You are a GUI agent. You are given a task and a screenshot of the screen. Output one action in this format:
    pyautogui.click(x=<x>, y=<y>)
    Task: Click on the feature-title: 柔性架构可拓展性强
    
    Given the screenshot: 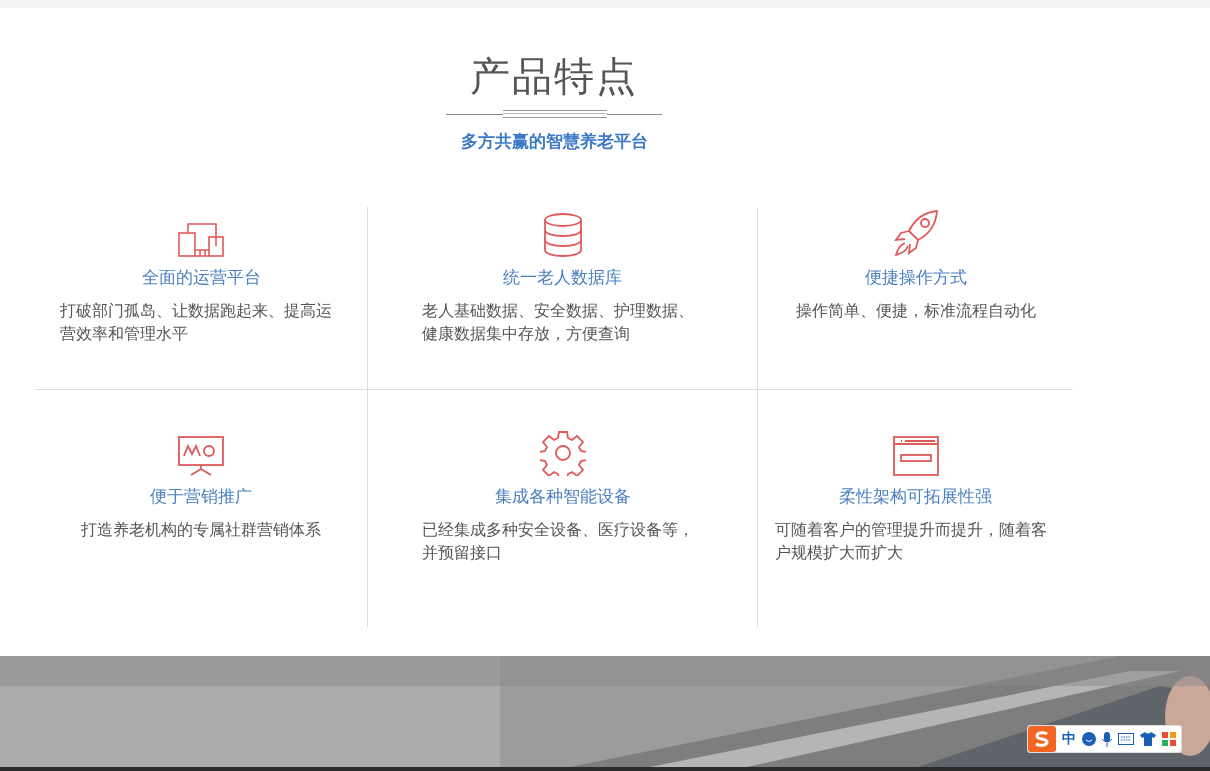 What is the action you would take?
    pyautogui.click(x=915, y=496)
    